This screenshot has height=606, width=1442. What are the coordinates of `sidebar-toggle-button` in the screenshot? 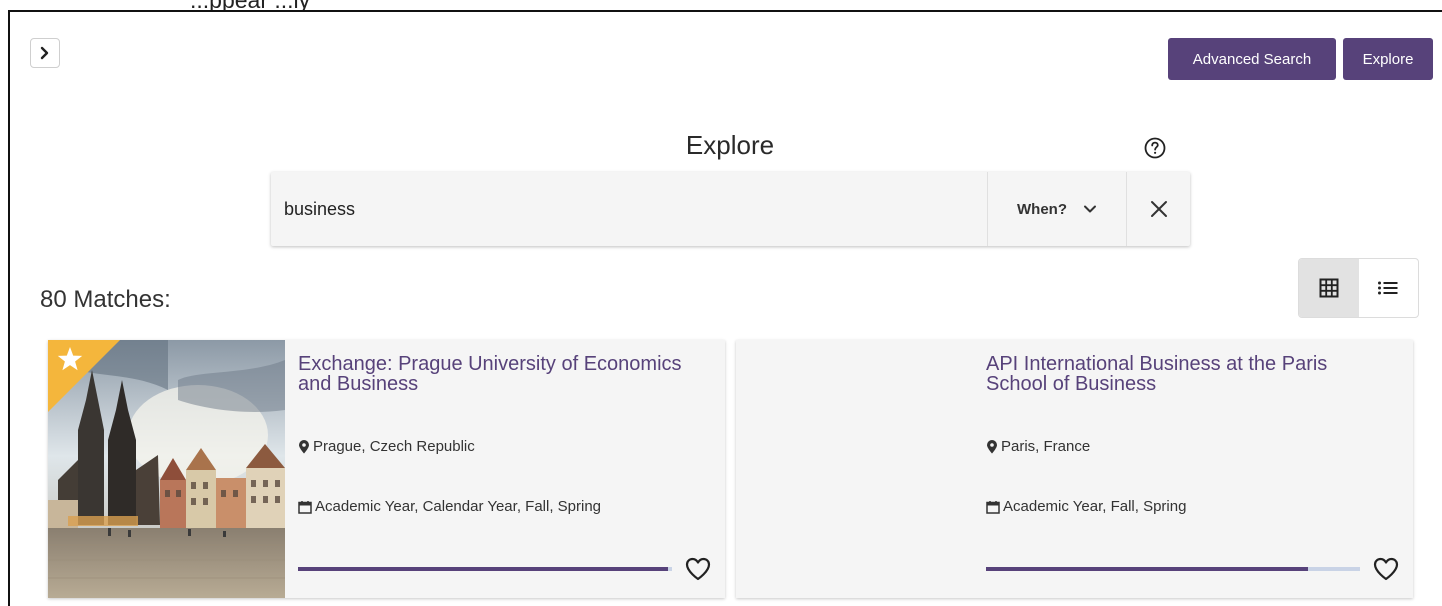 It's located at (45, 53).